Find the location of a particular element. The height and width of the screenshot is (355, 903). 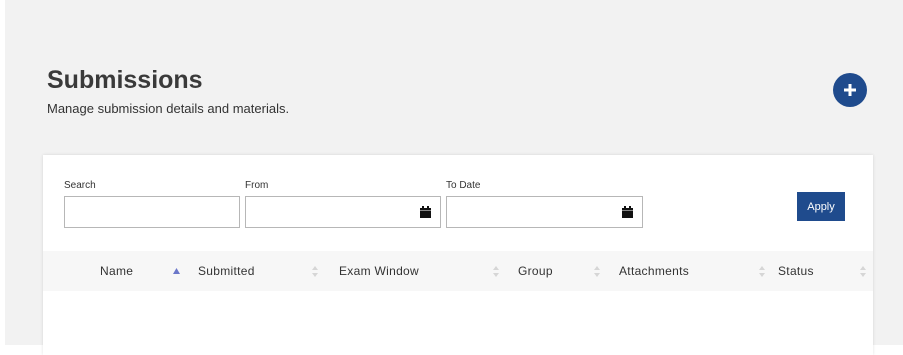

search-field is located at coordinates (152, 212).